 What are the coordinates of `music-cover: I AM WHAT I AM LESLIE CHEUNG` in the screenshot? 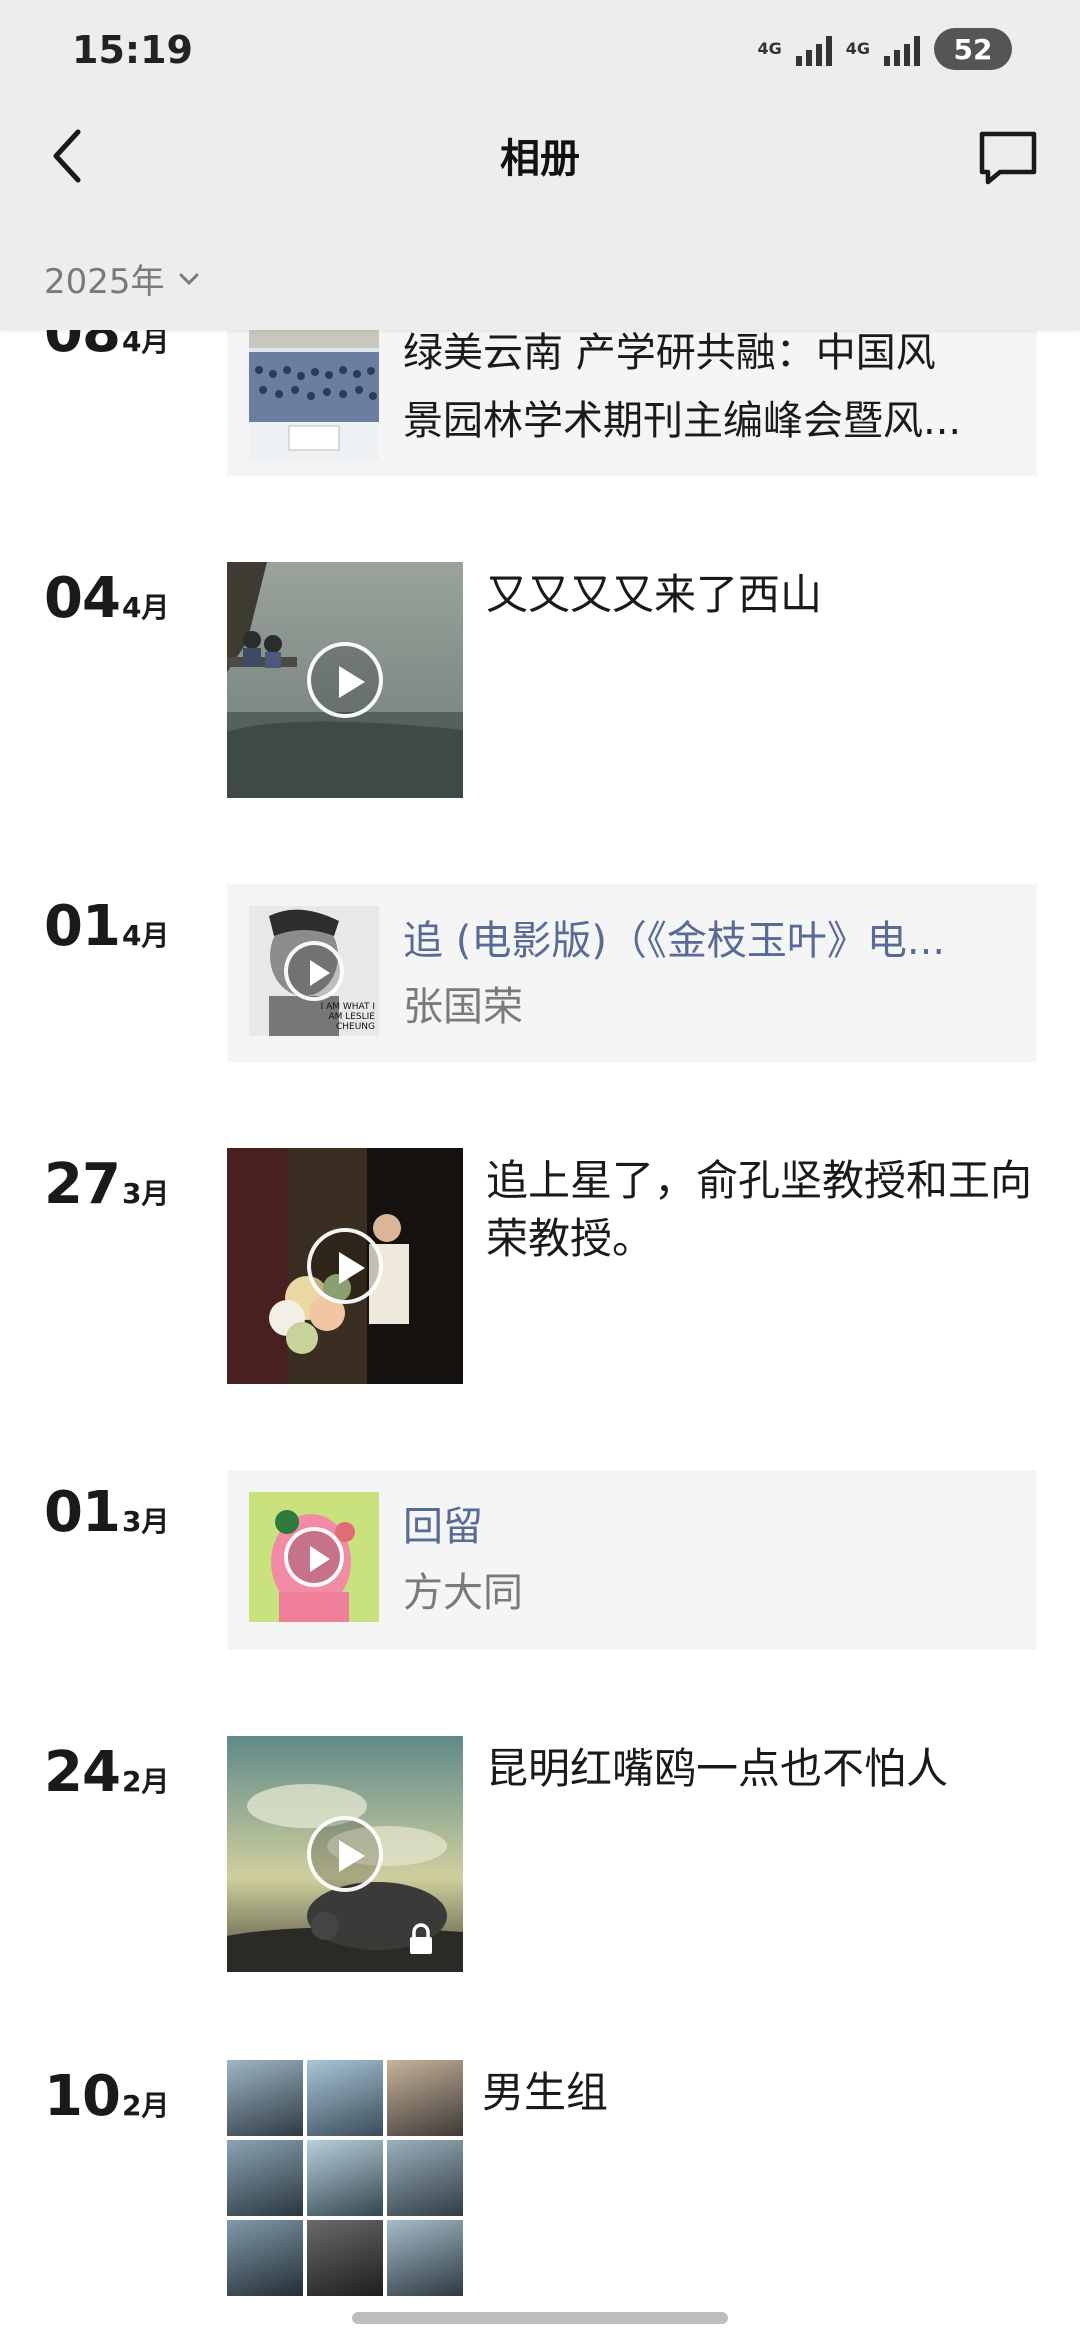 It's located at (314, 971).